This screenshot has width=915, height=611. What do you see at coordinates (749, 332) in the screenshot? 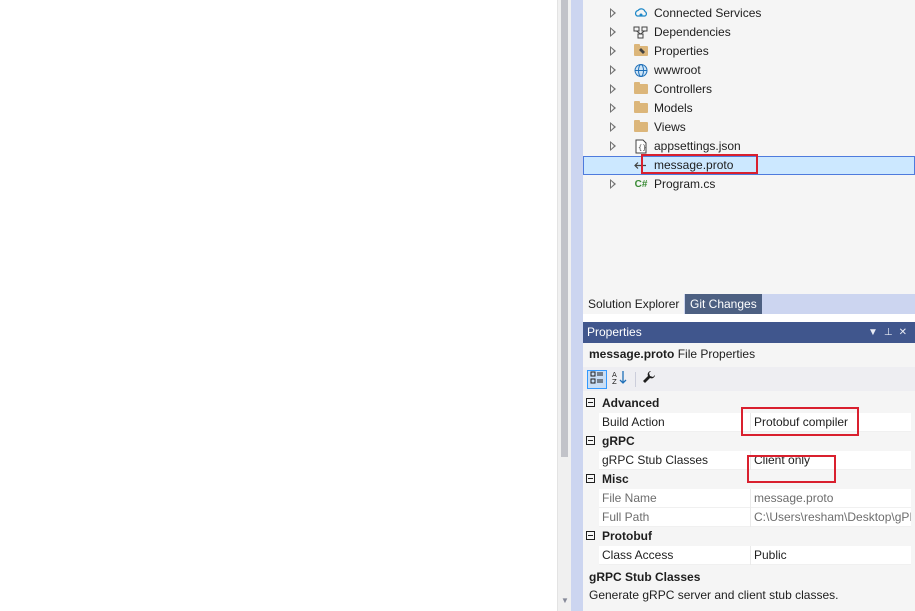
I see `properties-title-bar: Properties ▼⊥✕` at bounding box center [749, 332].